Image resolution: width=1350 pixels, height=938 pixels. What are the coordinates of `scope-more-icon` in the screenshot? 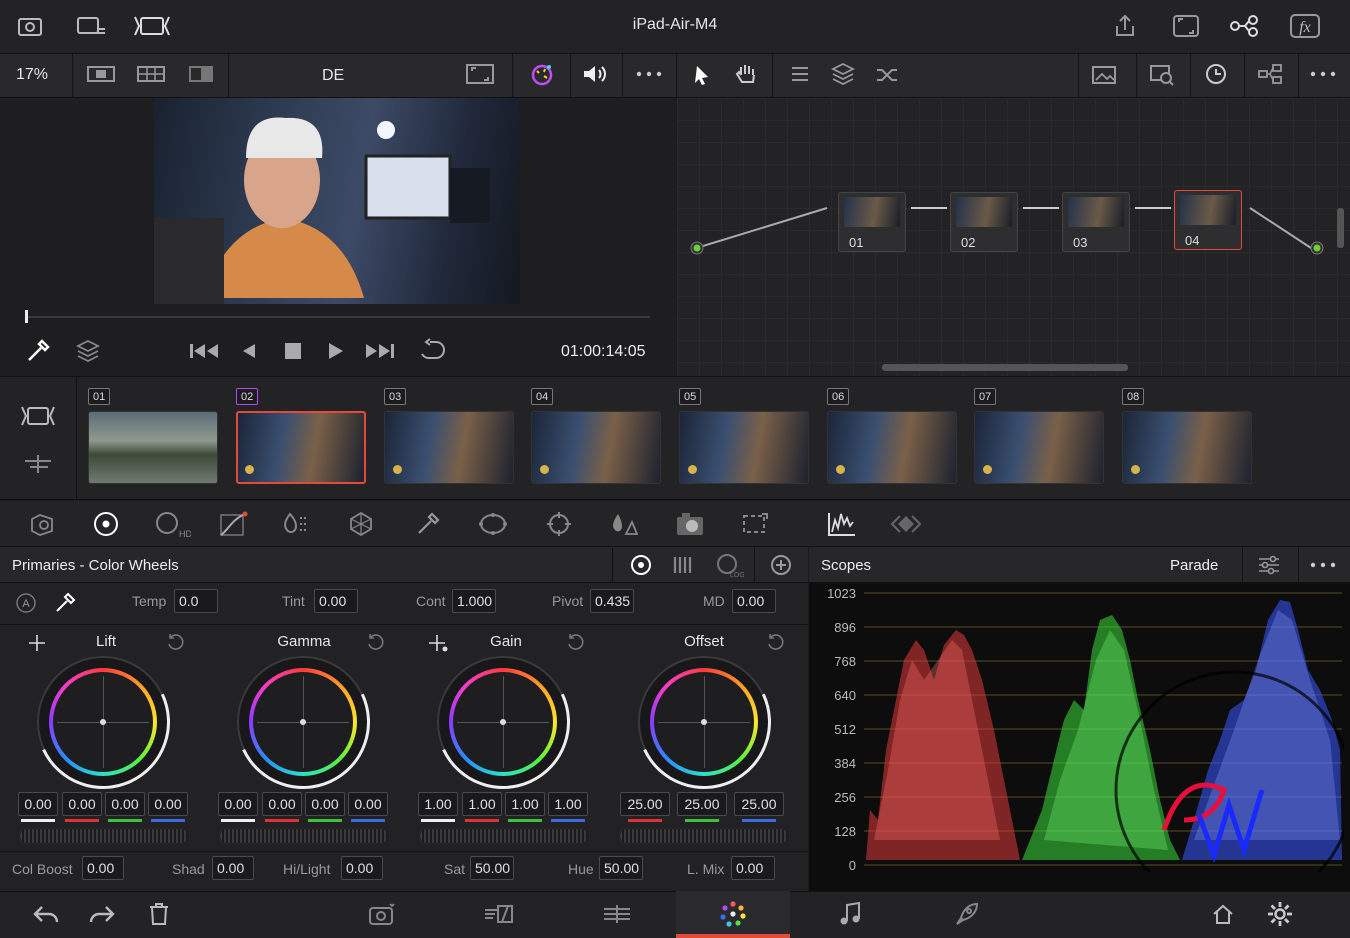 It's located at (1323, 565).